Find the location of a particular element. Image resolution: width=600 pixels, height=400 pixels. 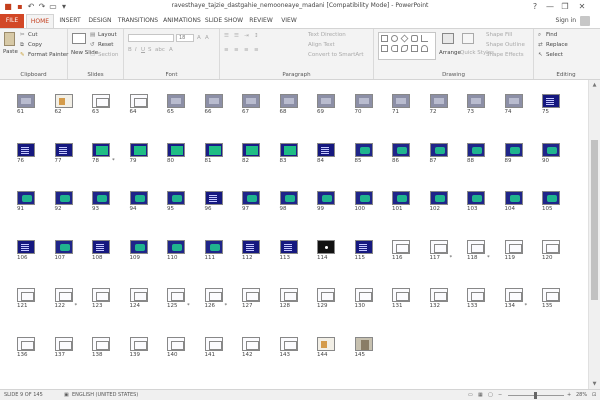

tab-file: FILE is located at coordinates (12, 21).